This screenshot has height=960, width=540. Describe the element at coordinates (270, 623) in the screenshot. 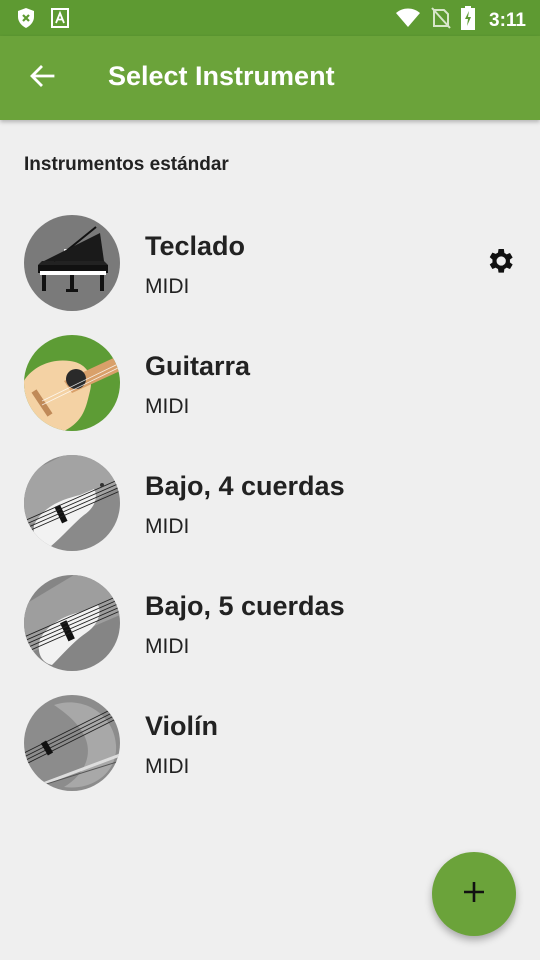

I see `instrument-item-bajo-5-cuerdas: Bajo, 5 cuerdas MIDI` at that location.